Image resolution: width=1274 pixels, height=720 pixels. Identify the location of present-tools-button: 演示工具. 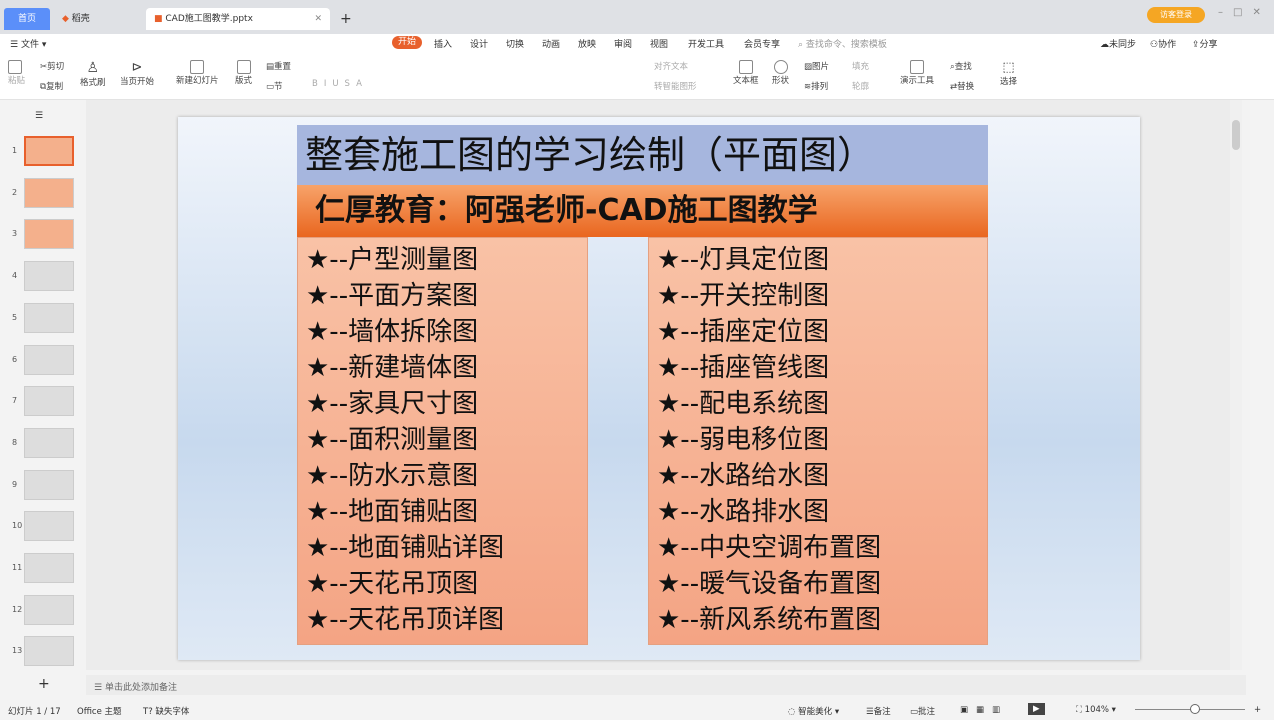
(917, 73).